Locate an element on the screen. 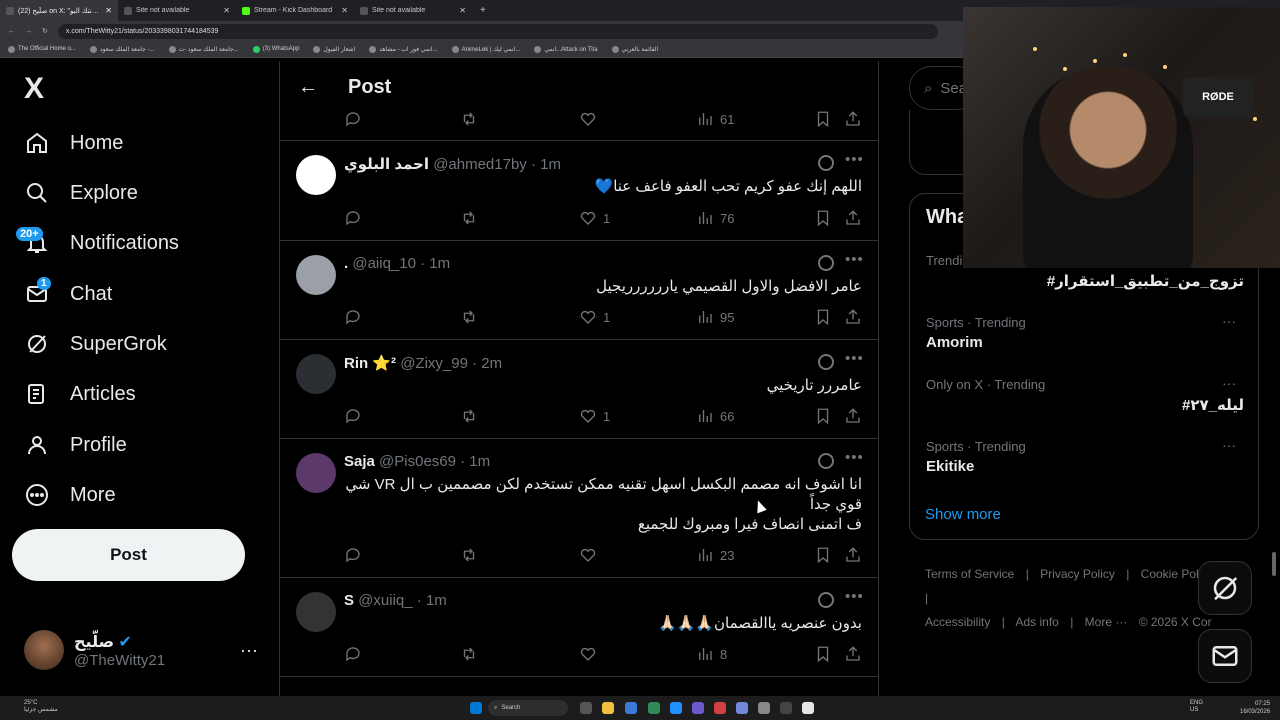  trend-item: Sports · Trending Ekitike ··· is located at coordinates (1085, 456).